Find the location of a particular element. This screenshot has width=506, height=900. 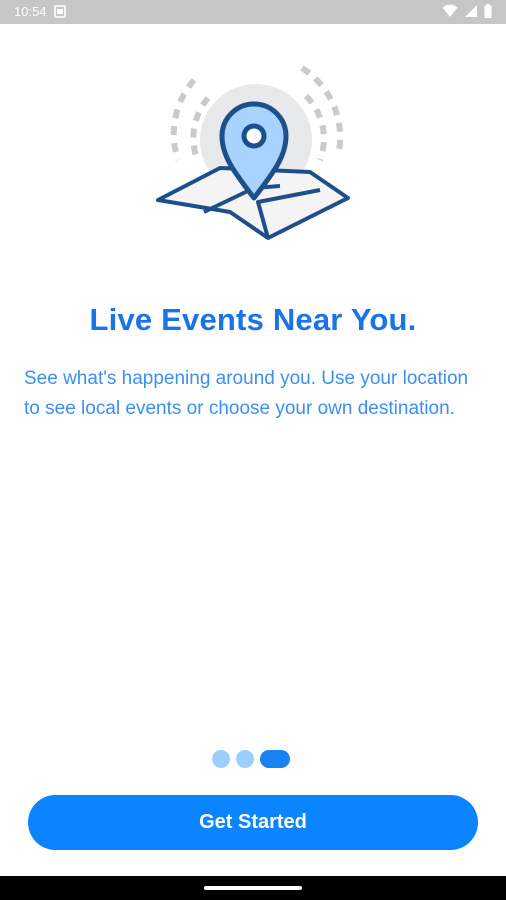

navigation-bar is located at coordinates (253, 888).